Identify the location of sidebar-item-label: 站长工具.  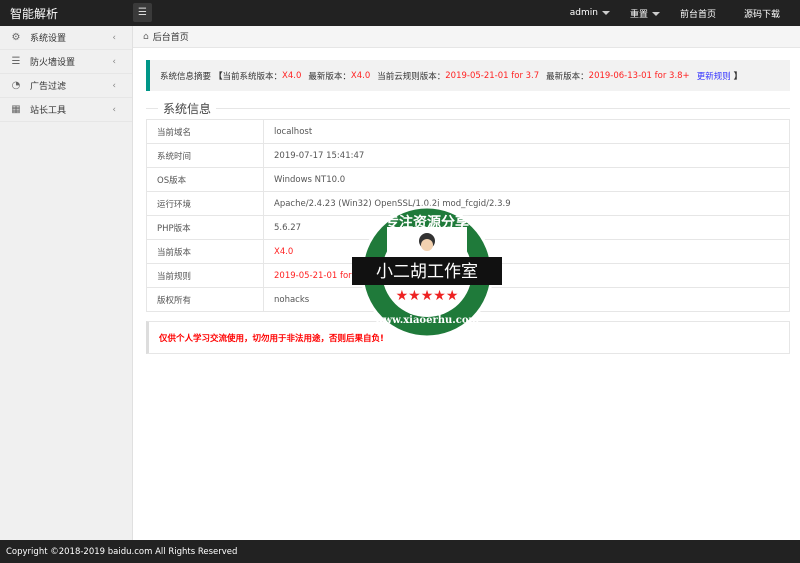
(48, 111).